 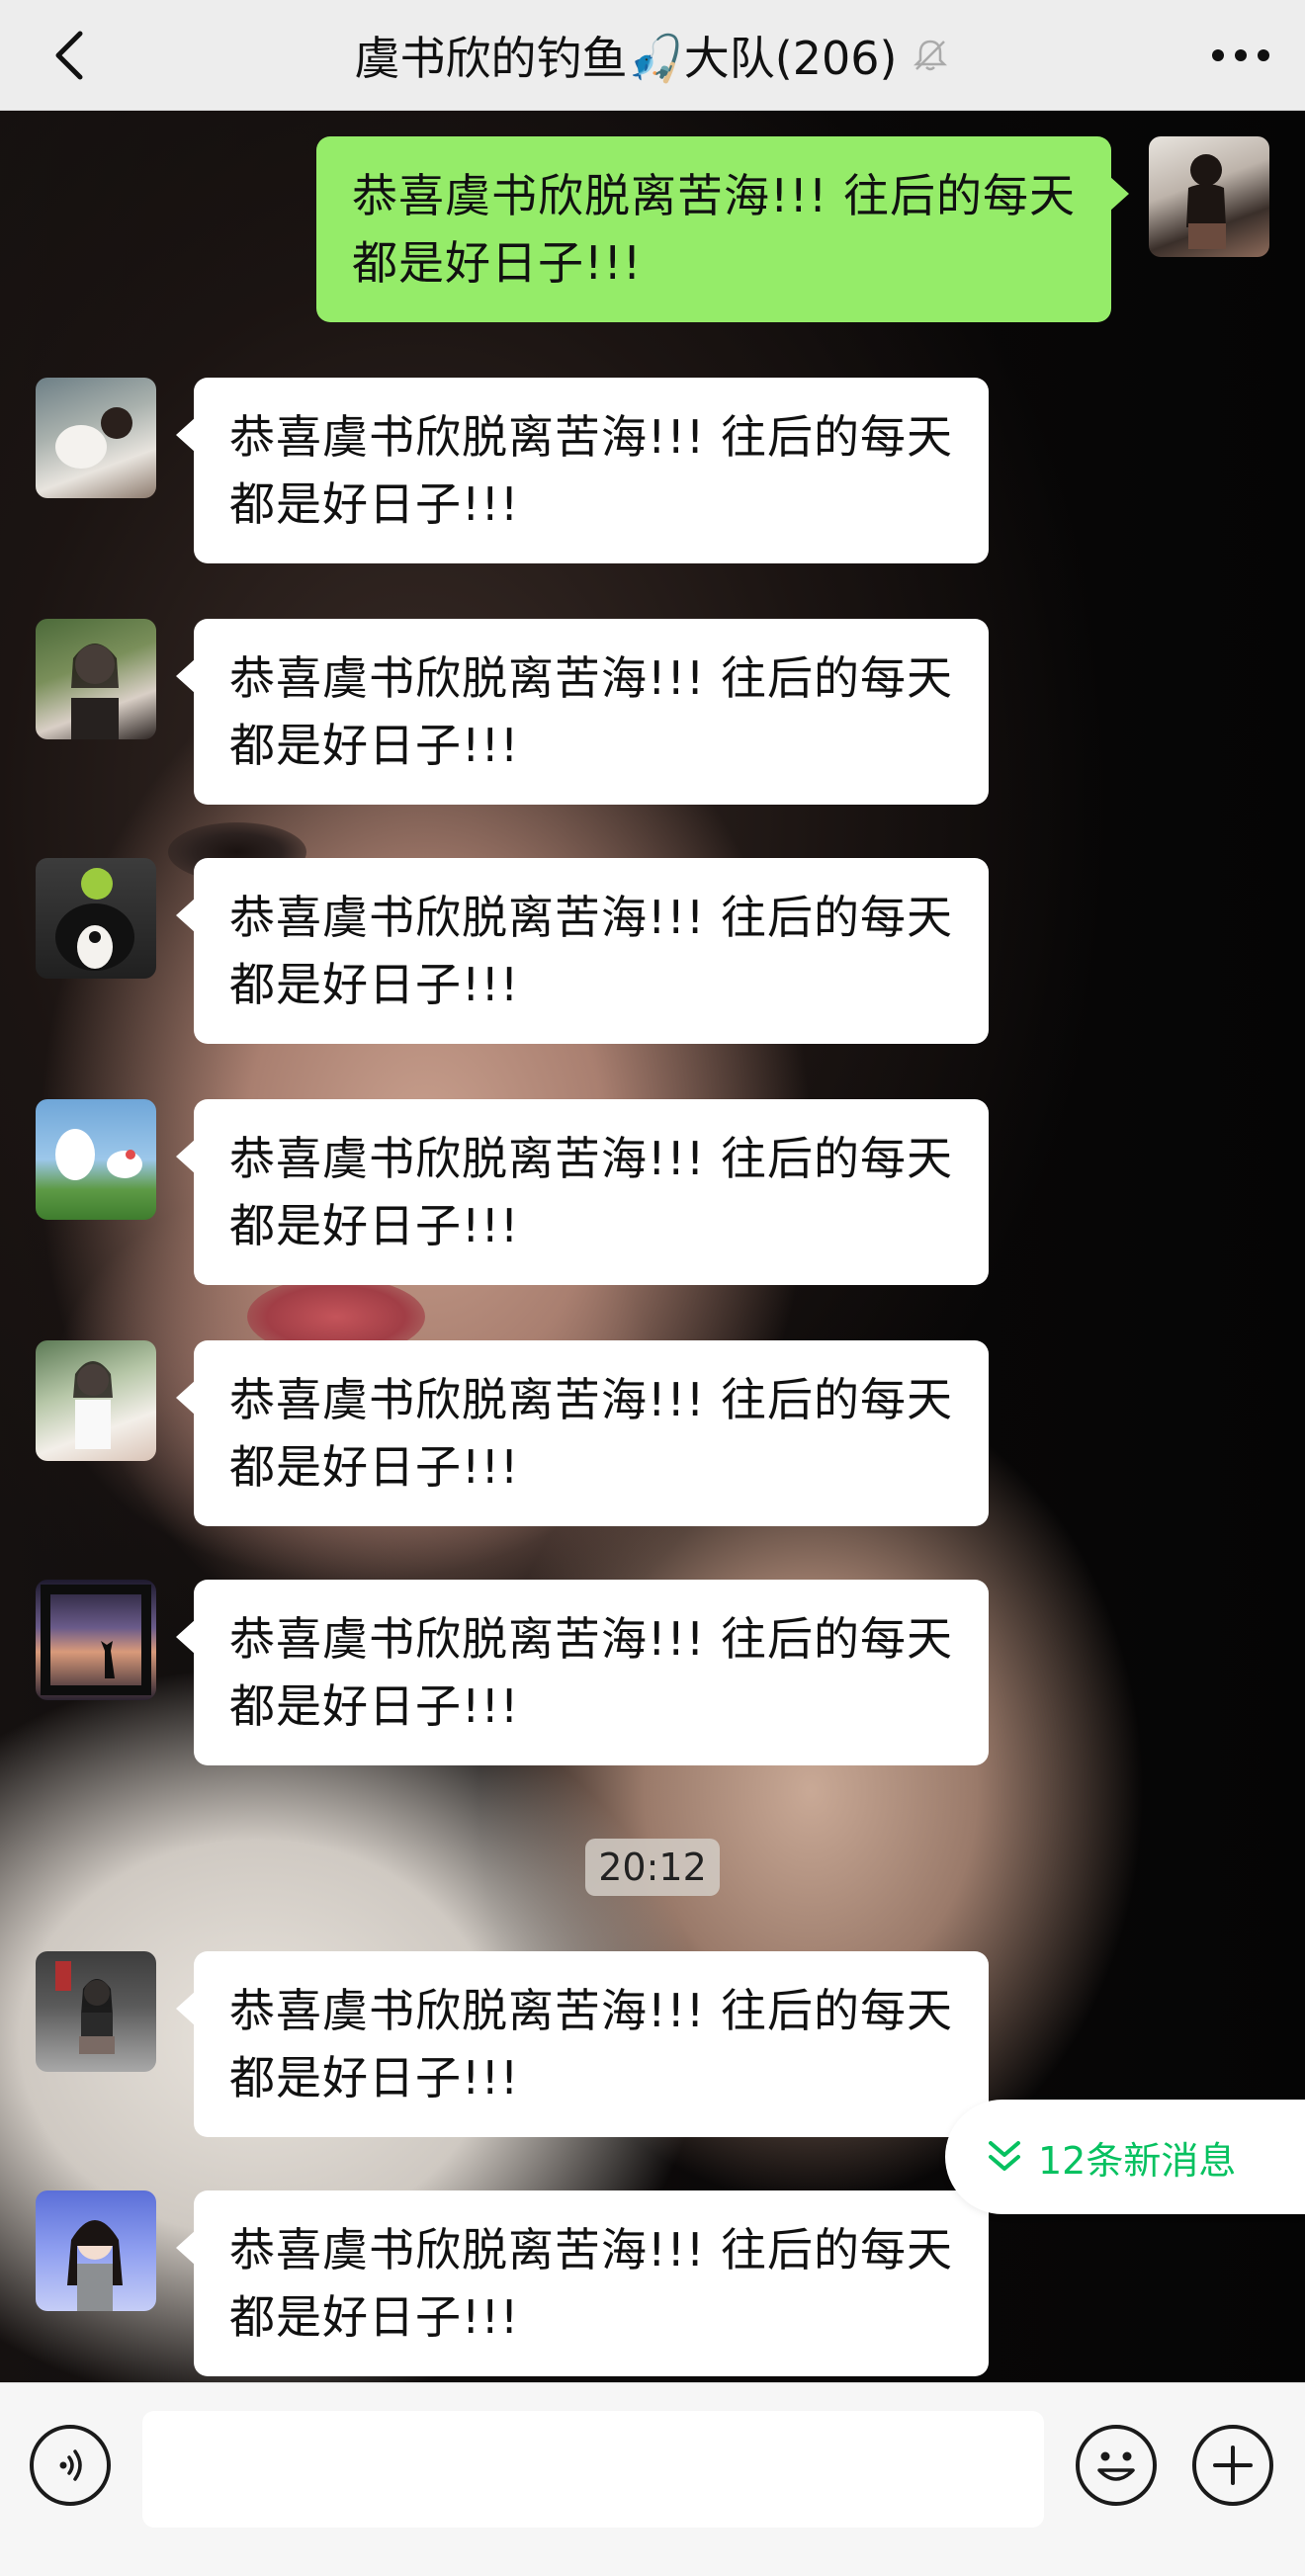 I want to click on chat-title: 虞书欣的钓鱼🎣大队(206), so click(x=626, y=58).